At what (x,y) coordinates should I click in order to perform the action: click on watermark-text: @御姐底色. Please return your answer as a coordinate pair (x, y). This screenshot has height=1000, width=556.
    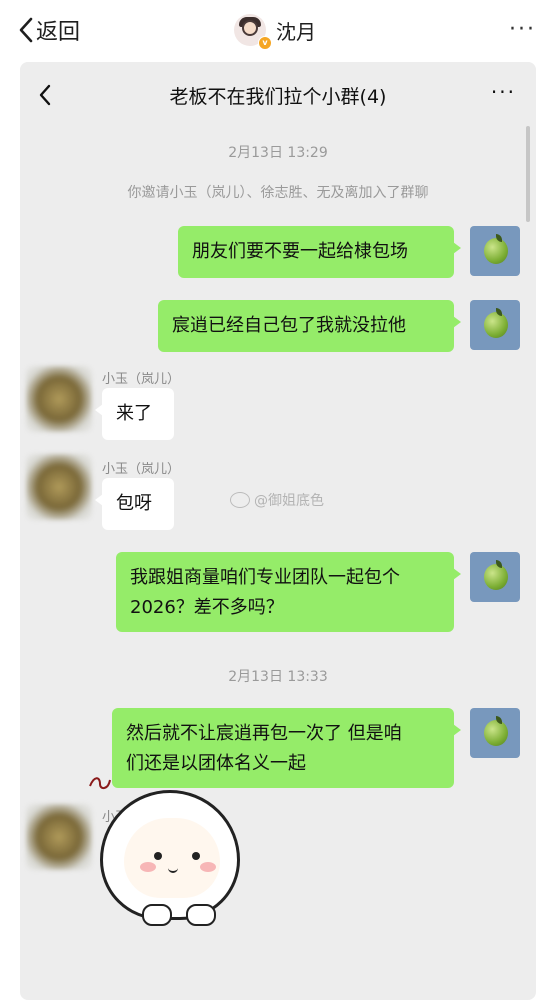
    Looking at the image, I should click on (289, 501).